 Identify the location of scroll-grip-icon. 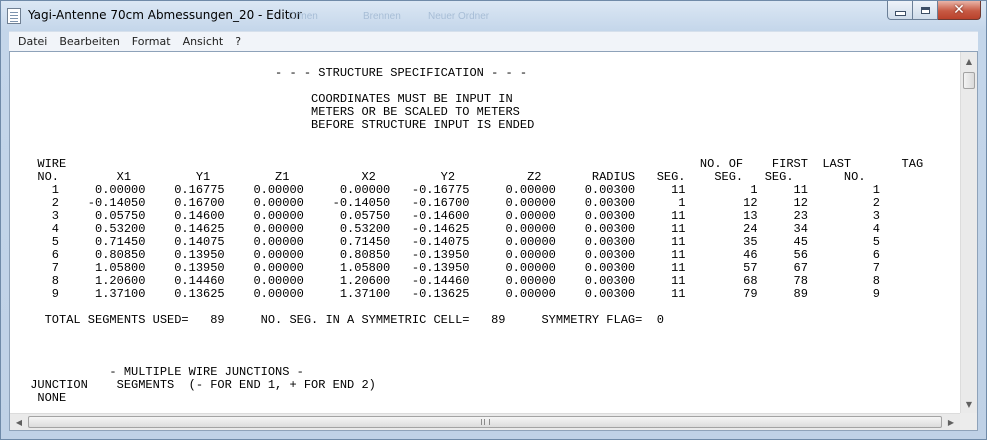
(485, 422).